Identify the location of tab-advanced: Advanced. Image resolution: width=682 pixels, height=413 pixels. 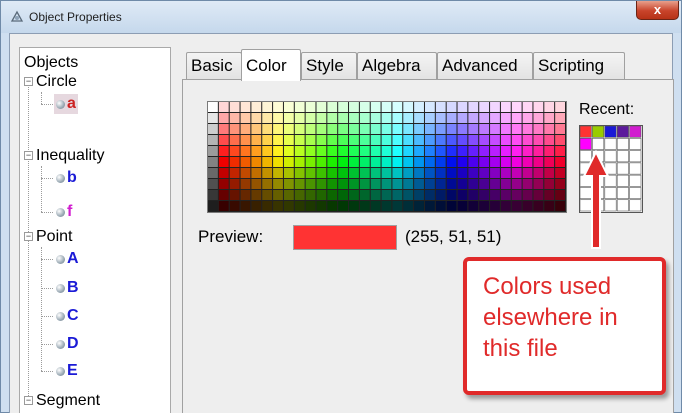
(485, 66).